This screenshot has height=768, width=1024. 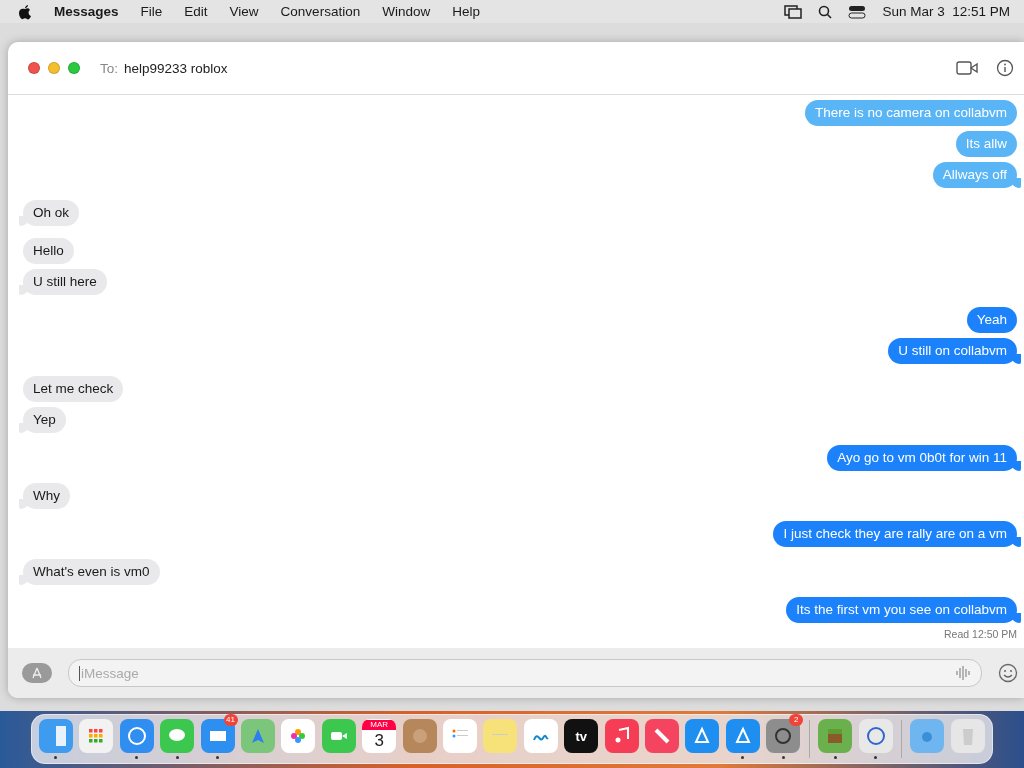 I want to click on maps-app-icon, so click(x=258, y=736).